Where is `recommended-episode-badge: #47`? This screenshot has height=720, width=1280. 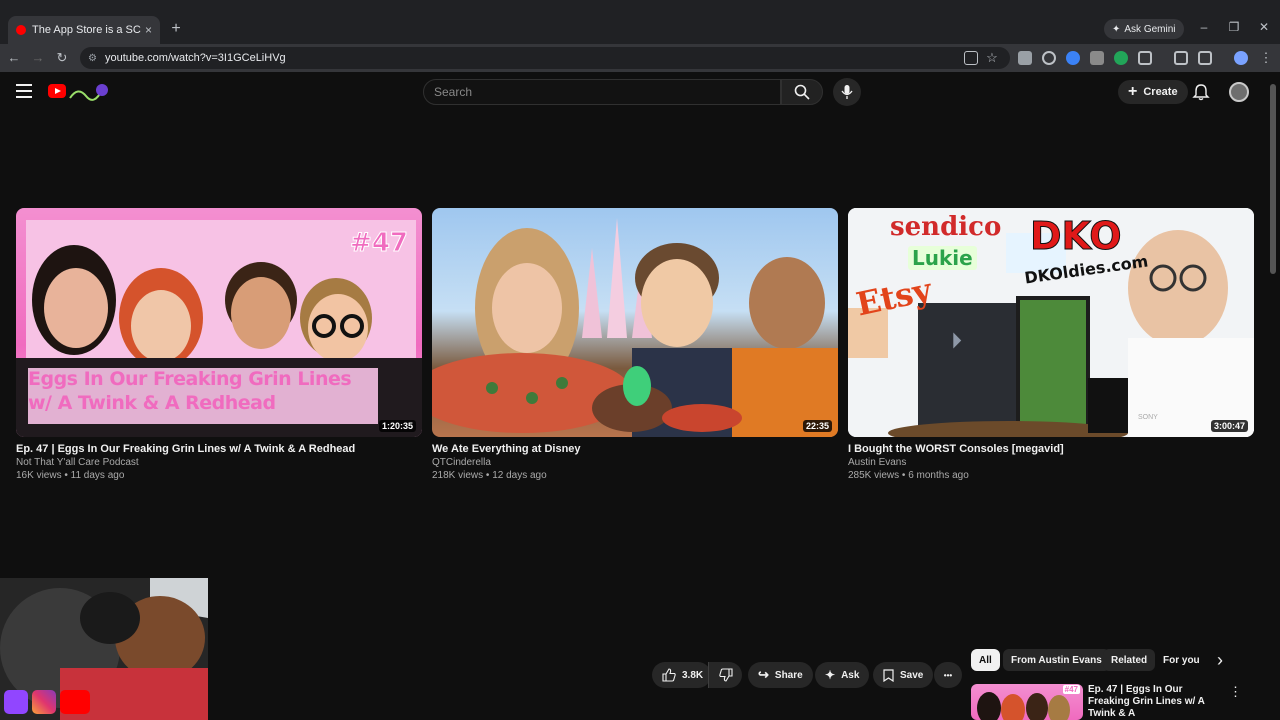
recommended-episode-badge: #47 is located at coordinates (1071, 689).